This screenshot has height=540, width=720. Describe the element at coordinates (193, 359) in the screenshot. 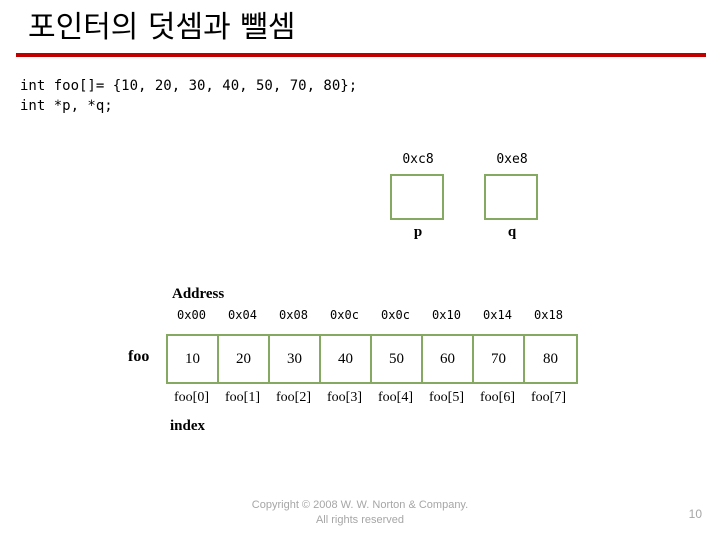

I see `array-cell: 10` at that location.